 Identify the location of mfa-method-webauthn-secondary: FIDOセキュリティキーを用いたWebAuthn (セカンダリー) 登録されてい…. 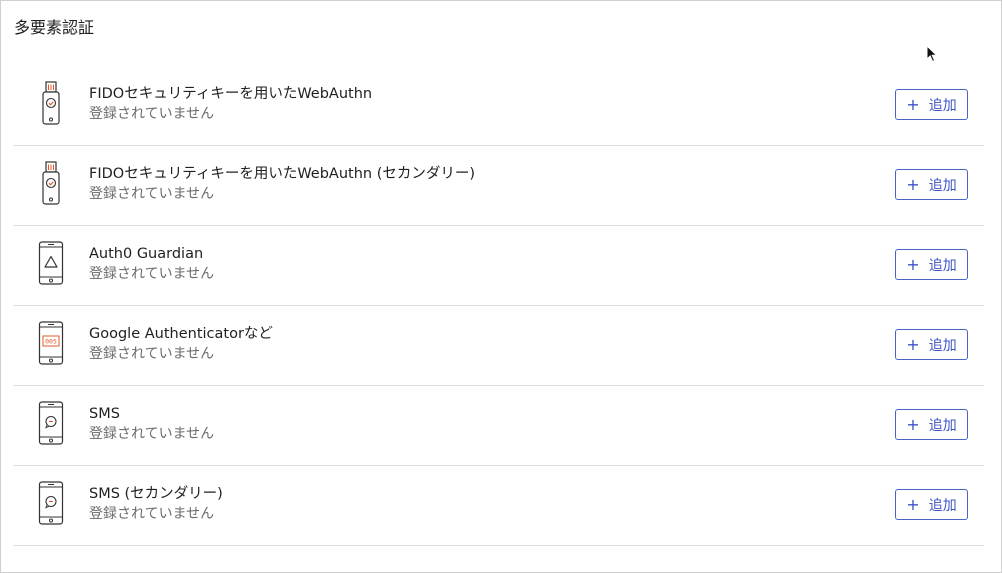
(499, 186).